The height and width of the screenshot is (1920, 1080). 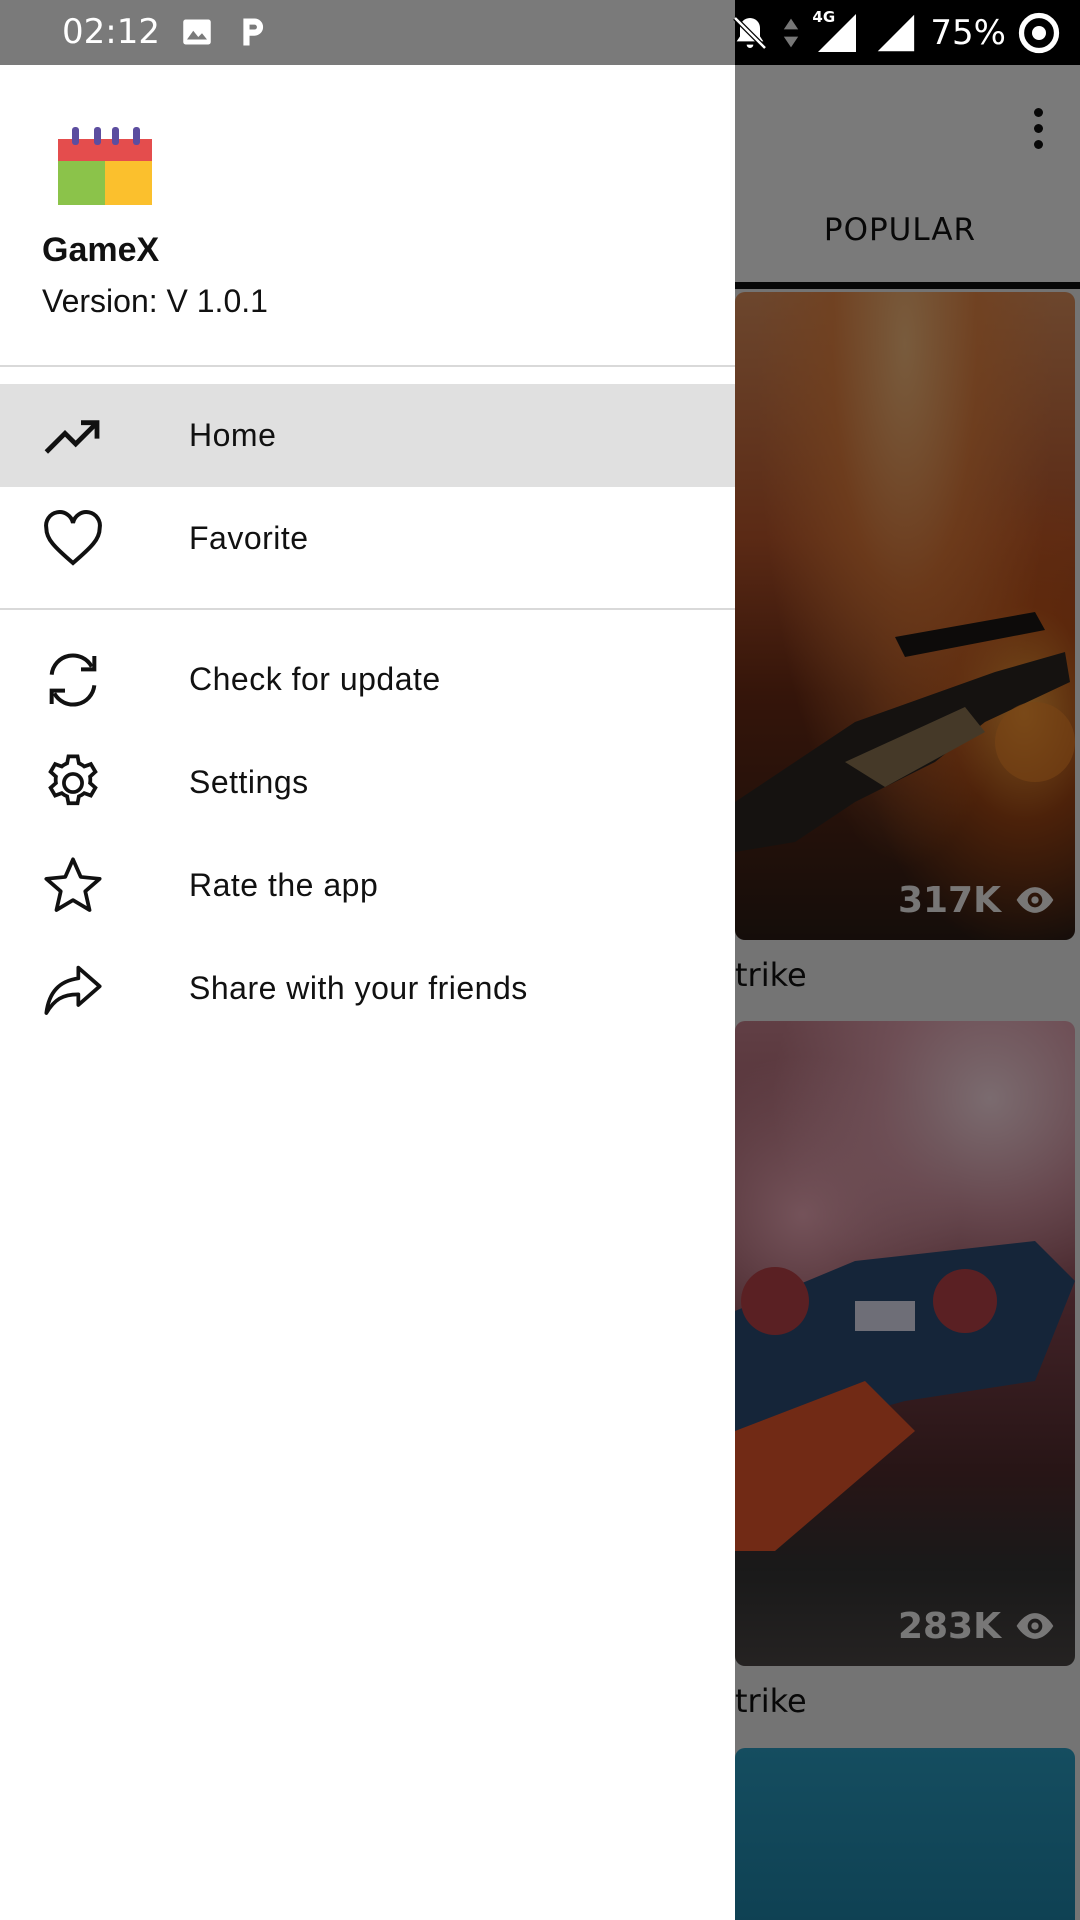 What do you see at coordinates (105, 166) in the screenshot?
I see `app-logo-icon` at bounding box center [105, 166].